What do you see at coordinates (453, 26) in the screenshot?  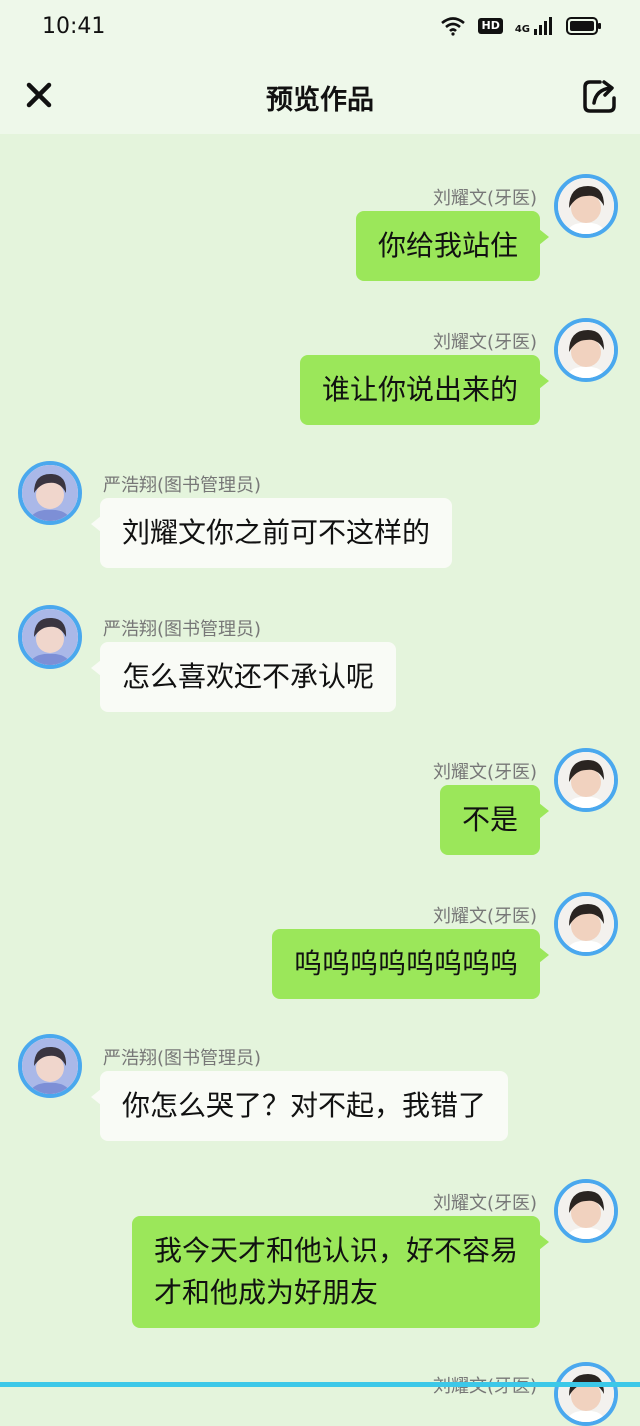 I see `wifi-icon` at bounding box center [453, 26].